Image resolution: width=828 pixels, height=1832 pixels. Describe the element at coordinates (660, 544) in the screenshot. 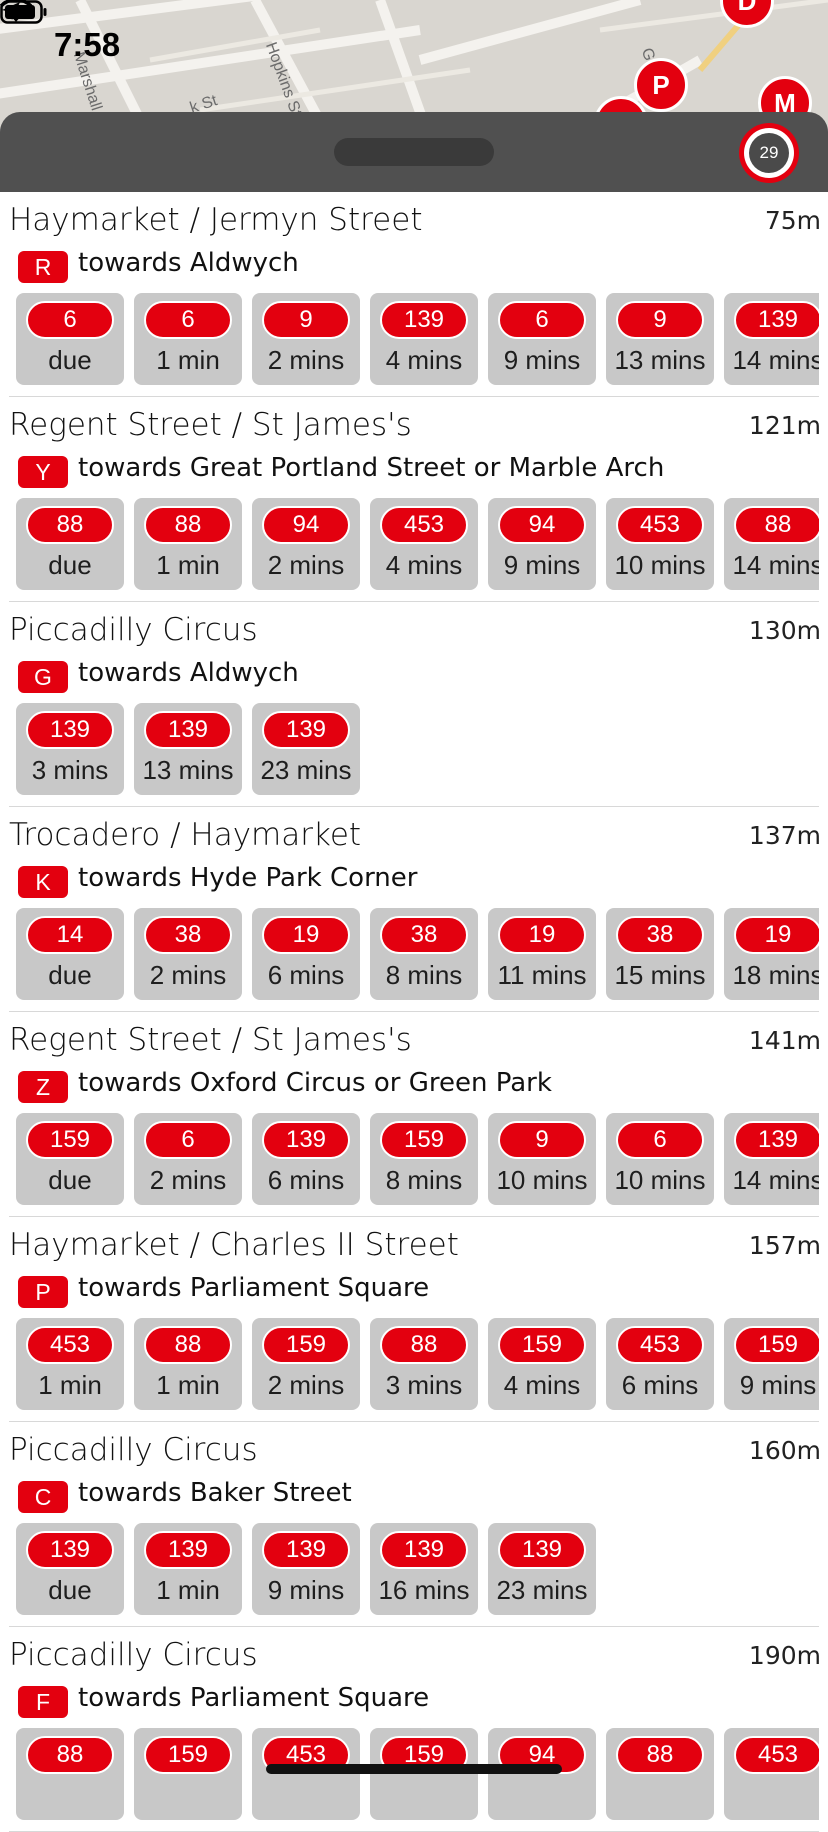

I see `arrival-tile: 453 10 mins` at that location.